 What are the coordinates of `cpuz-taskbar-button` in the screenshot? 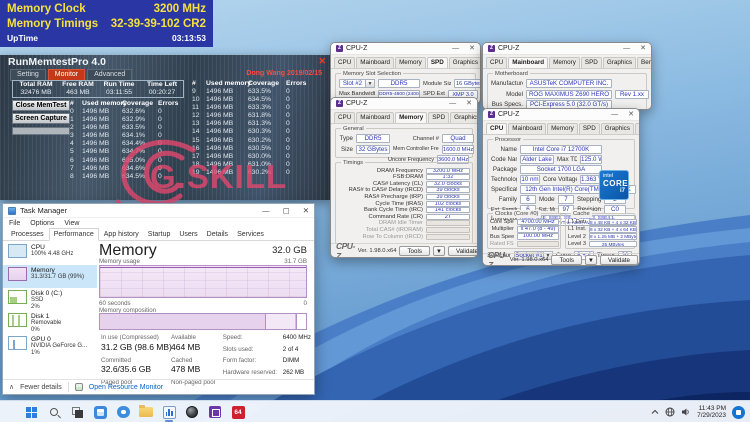 It's located at (192, 412).